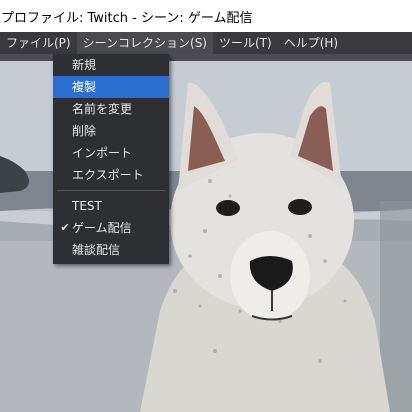  I want to click on menu-item-duplicate: 複製, so click(111, 87).